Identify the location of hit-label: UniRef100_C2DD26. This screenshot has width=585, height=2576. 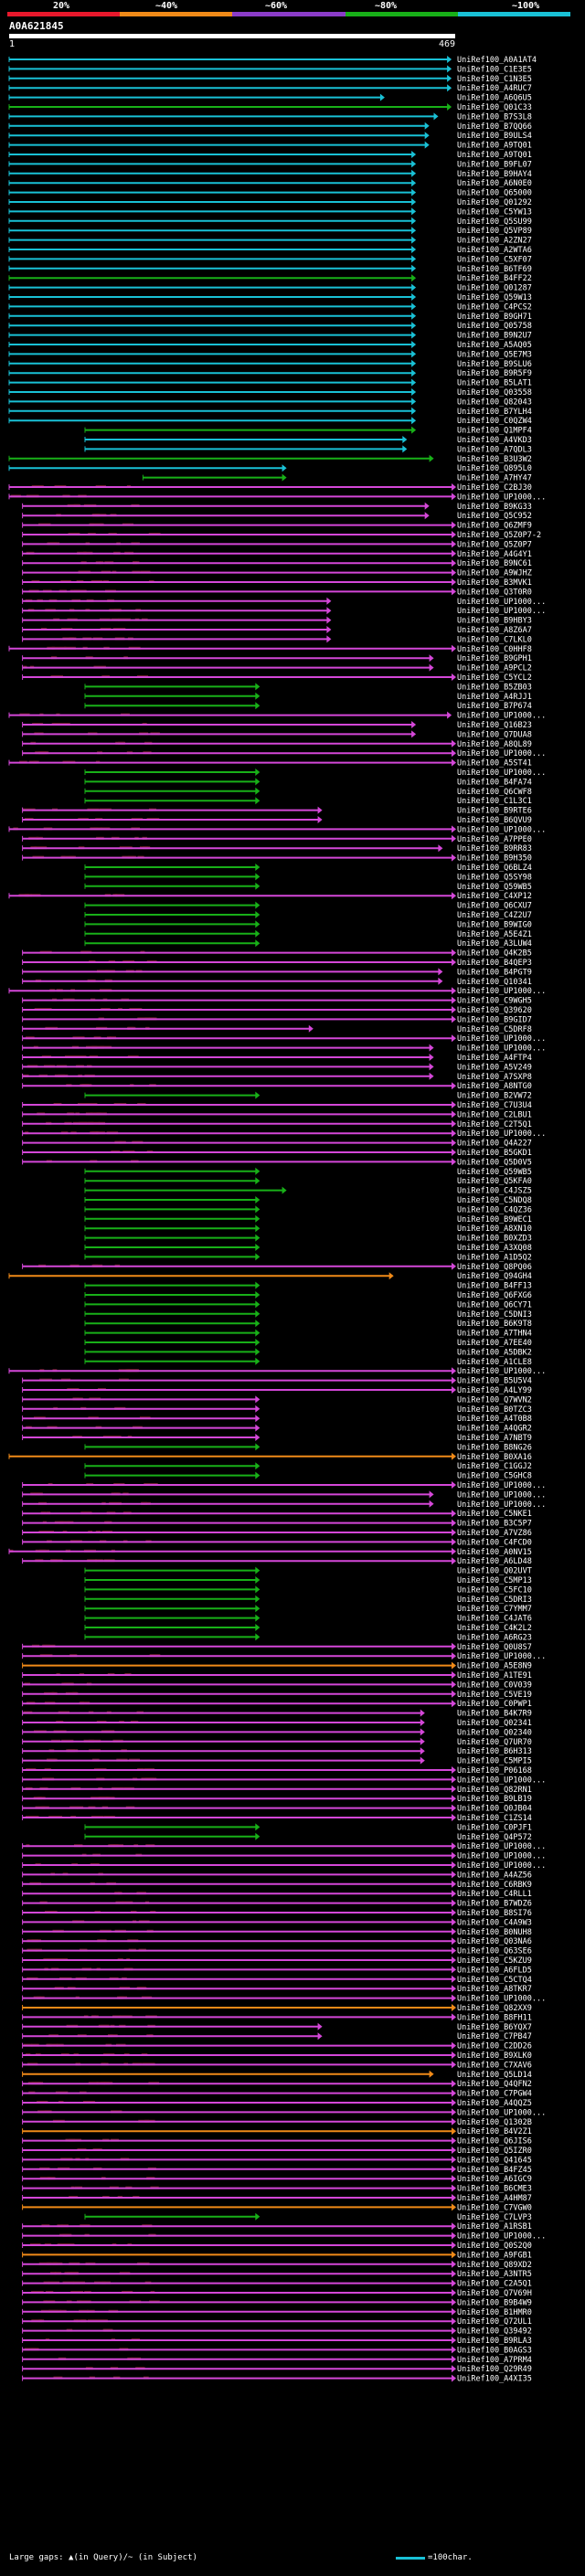
(494, 2046).